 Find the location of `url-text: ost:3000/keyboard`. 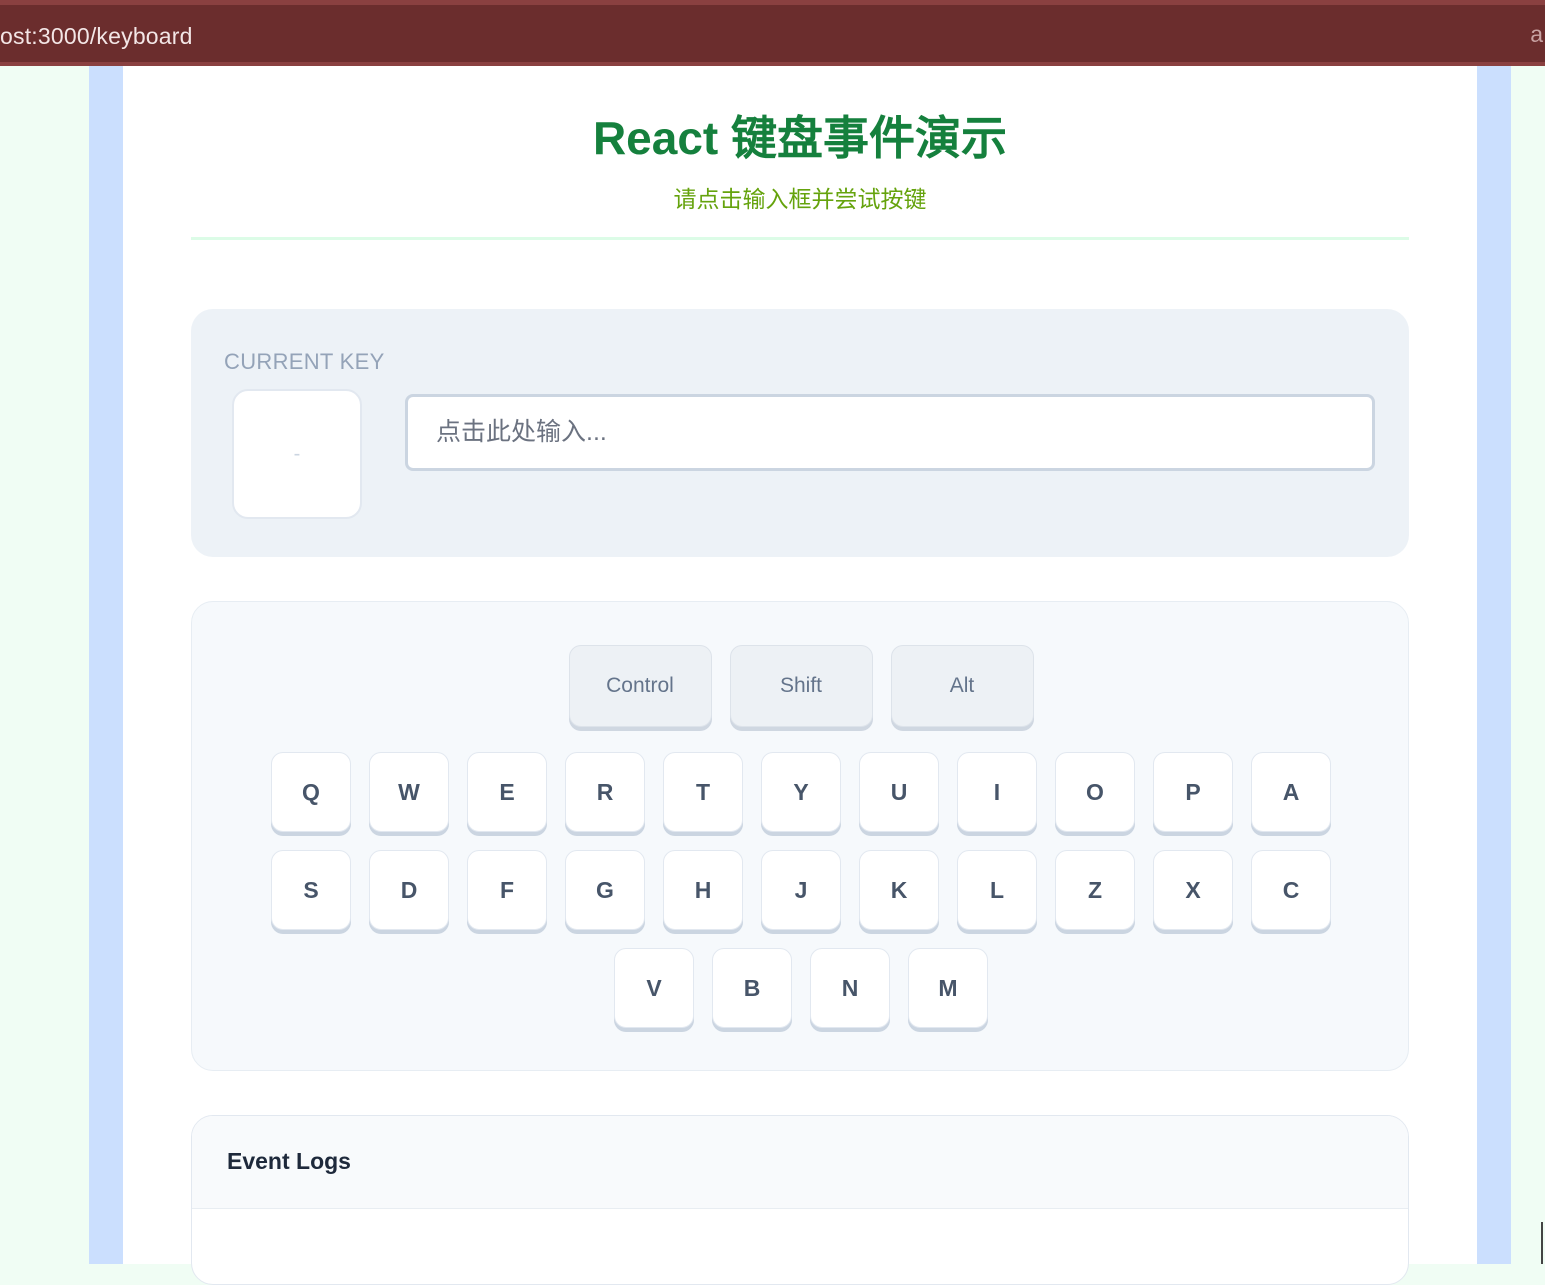

url-text: ost:3000/keyboard is located at coordinates (96, 36).